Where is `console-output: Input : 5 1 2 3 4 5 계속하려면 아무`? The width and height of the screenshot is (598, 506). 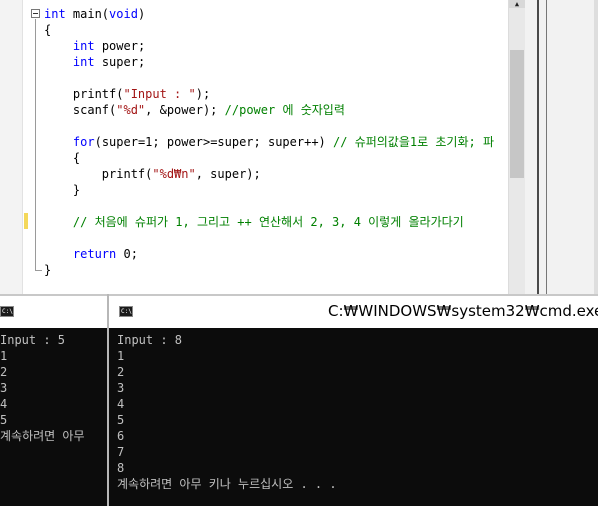 console-output: Input : 5 1 2 3 4 5 계속하려면 아무 is located at coordinates (42, 388).